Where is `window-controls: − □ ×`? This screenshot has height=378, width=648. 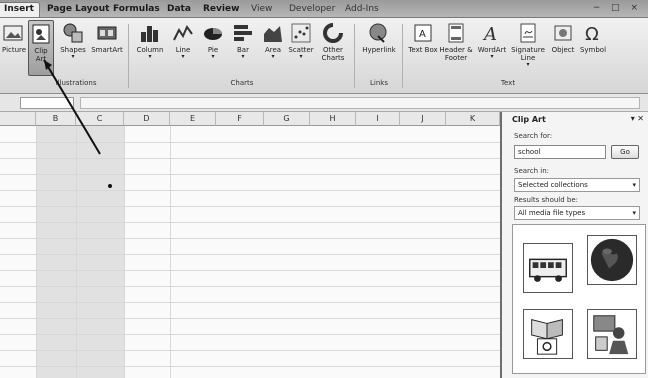
window-controls: − □ × is located at coordinates (617, 8).